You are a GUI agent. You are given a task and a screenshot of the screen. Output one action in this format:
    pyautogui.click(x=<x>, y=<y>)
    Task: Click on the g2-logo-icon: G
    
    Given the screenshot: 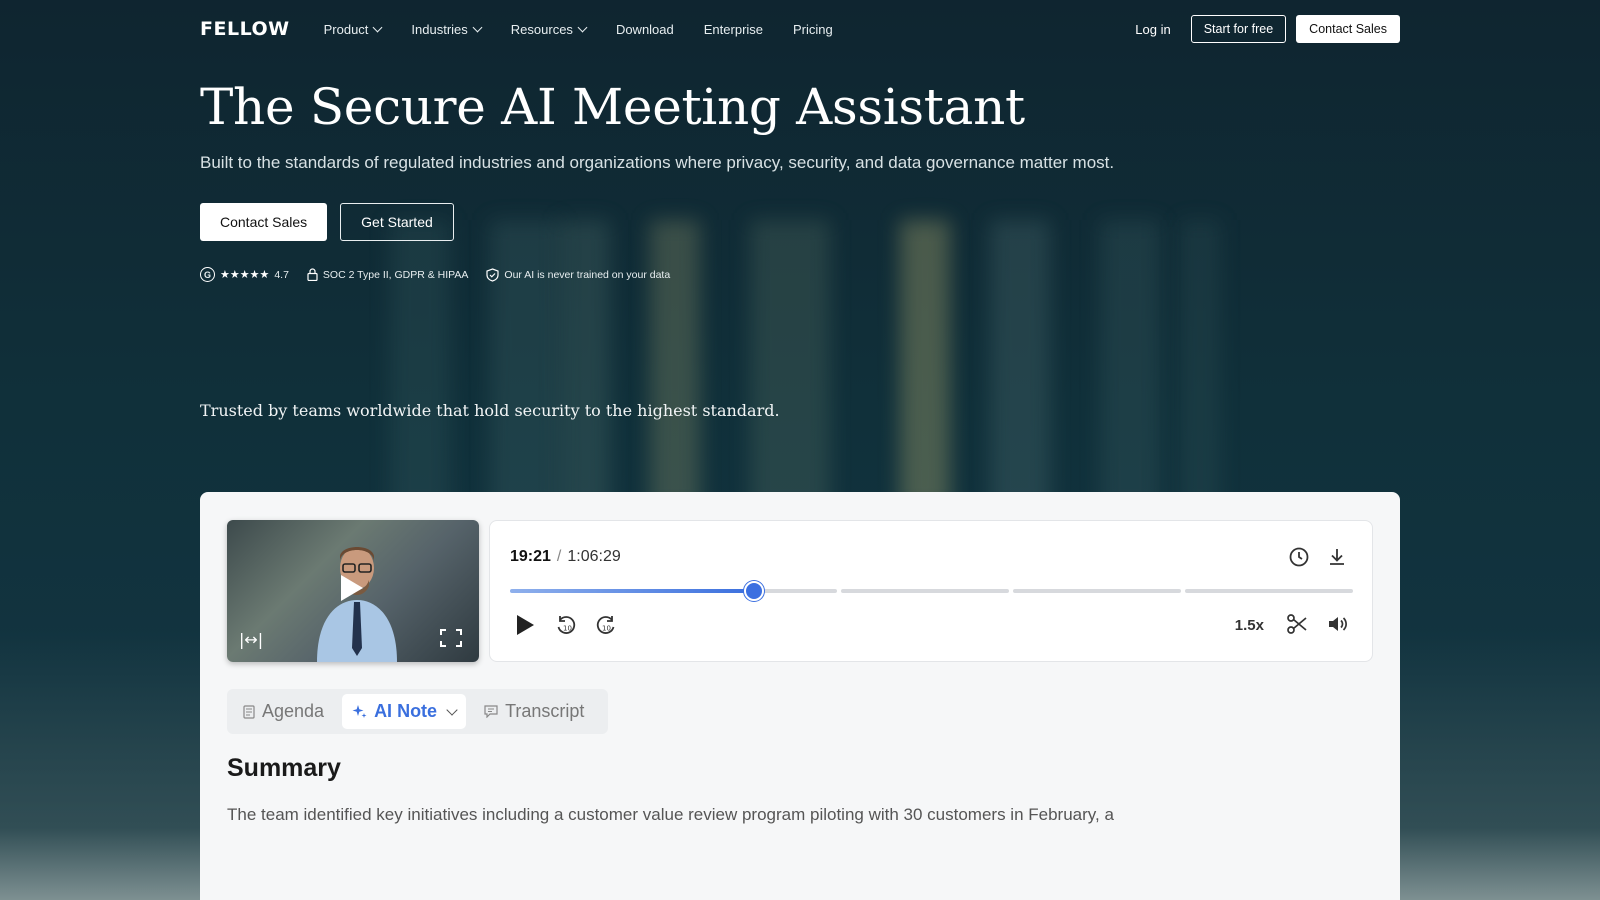 What is the action you would take?
    pyautogui.click(x=207, y=274)
    